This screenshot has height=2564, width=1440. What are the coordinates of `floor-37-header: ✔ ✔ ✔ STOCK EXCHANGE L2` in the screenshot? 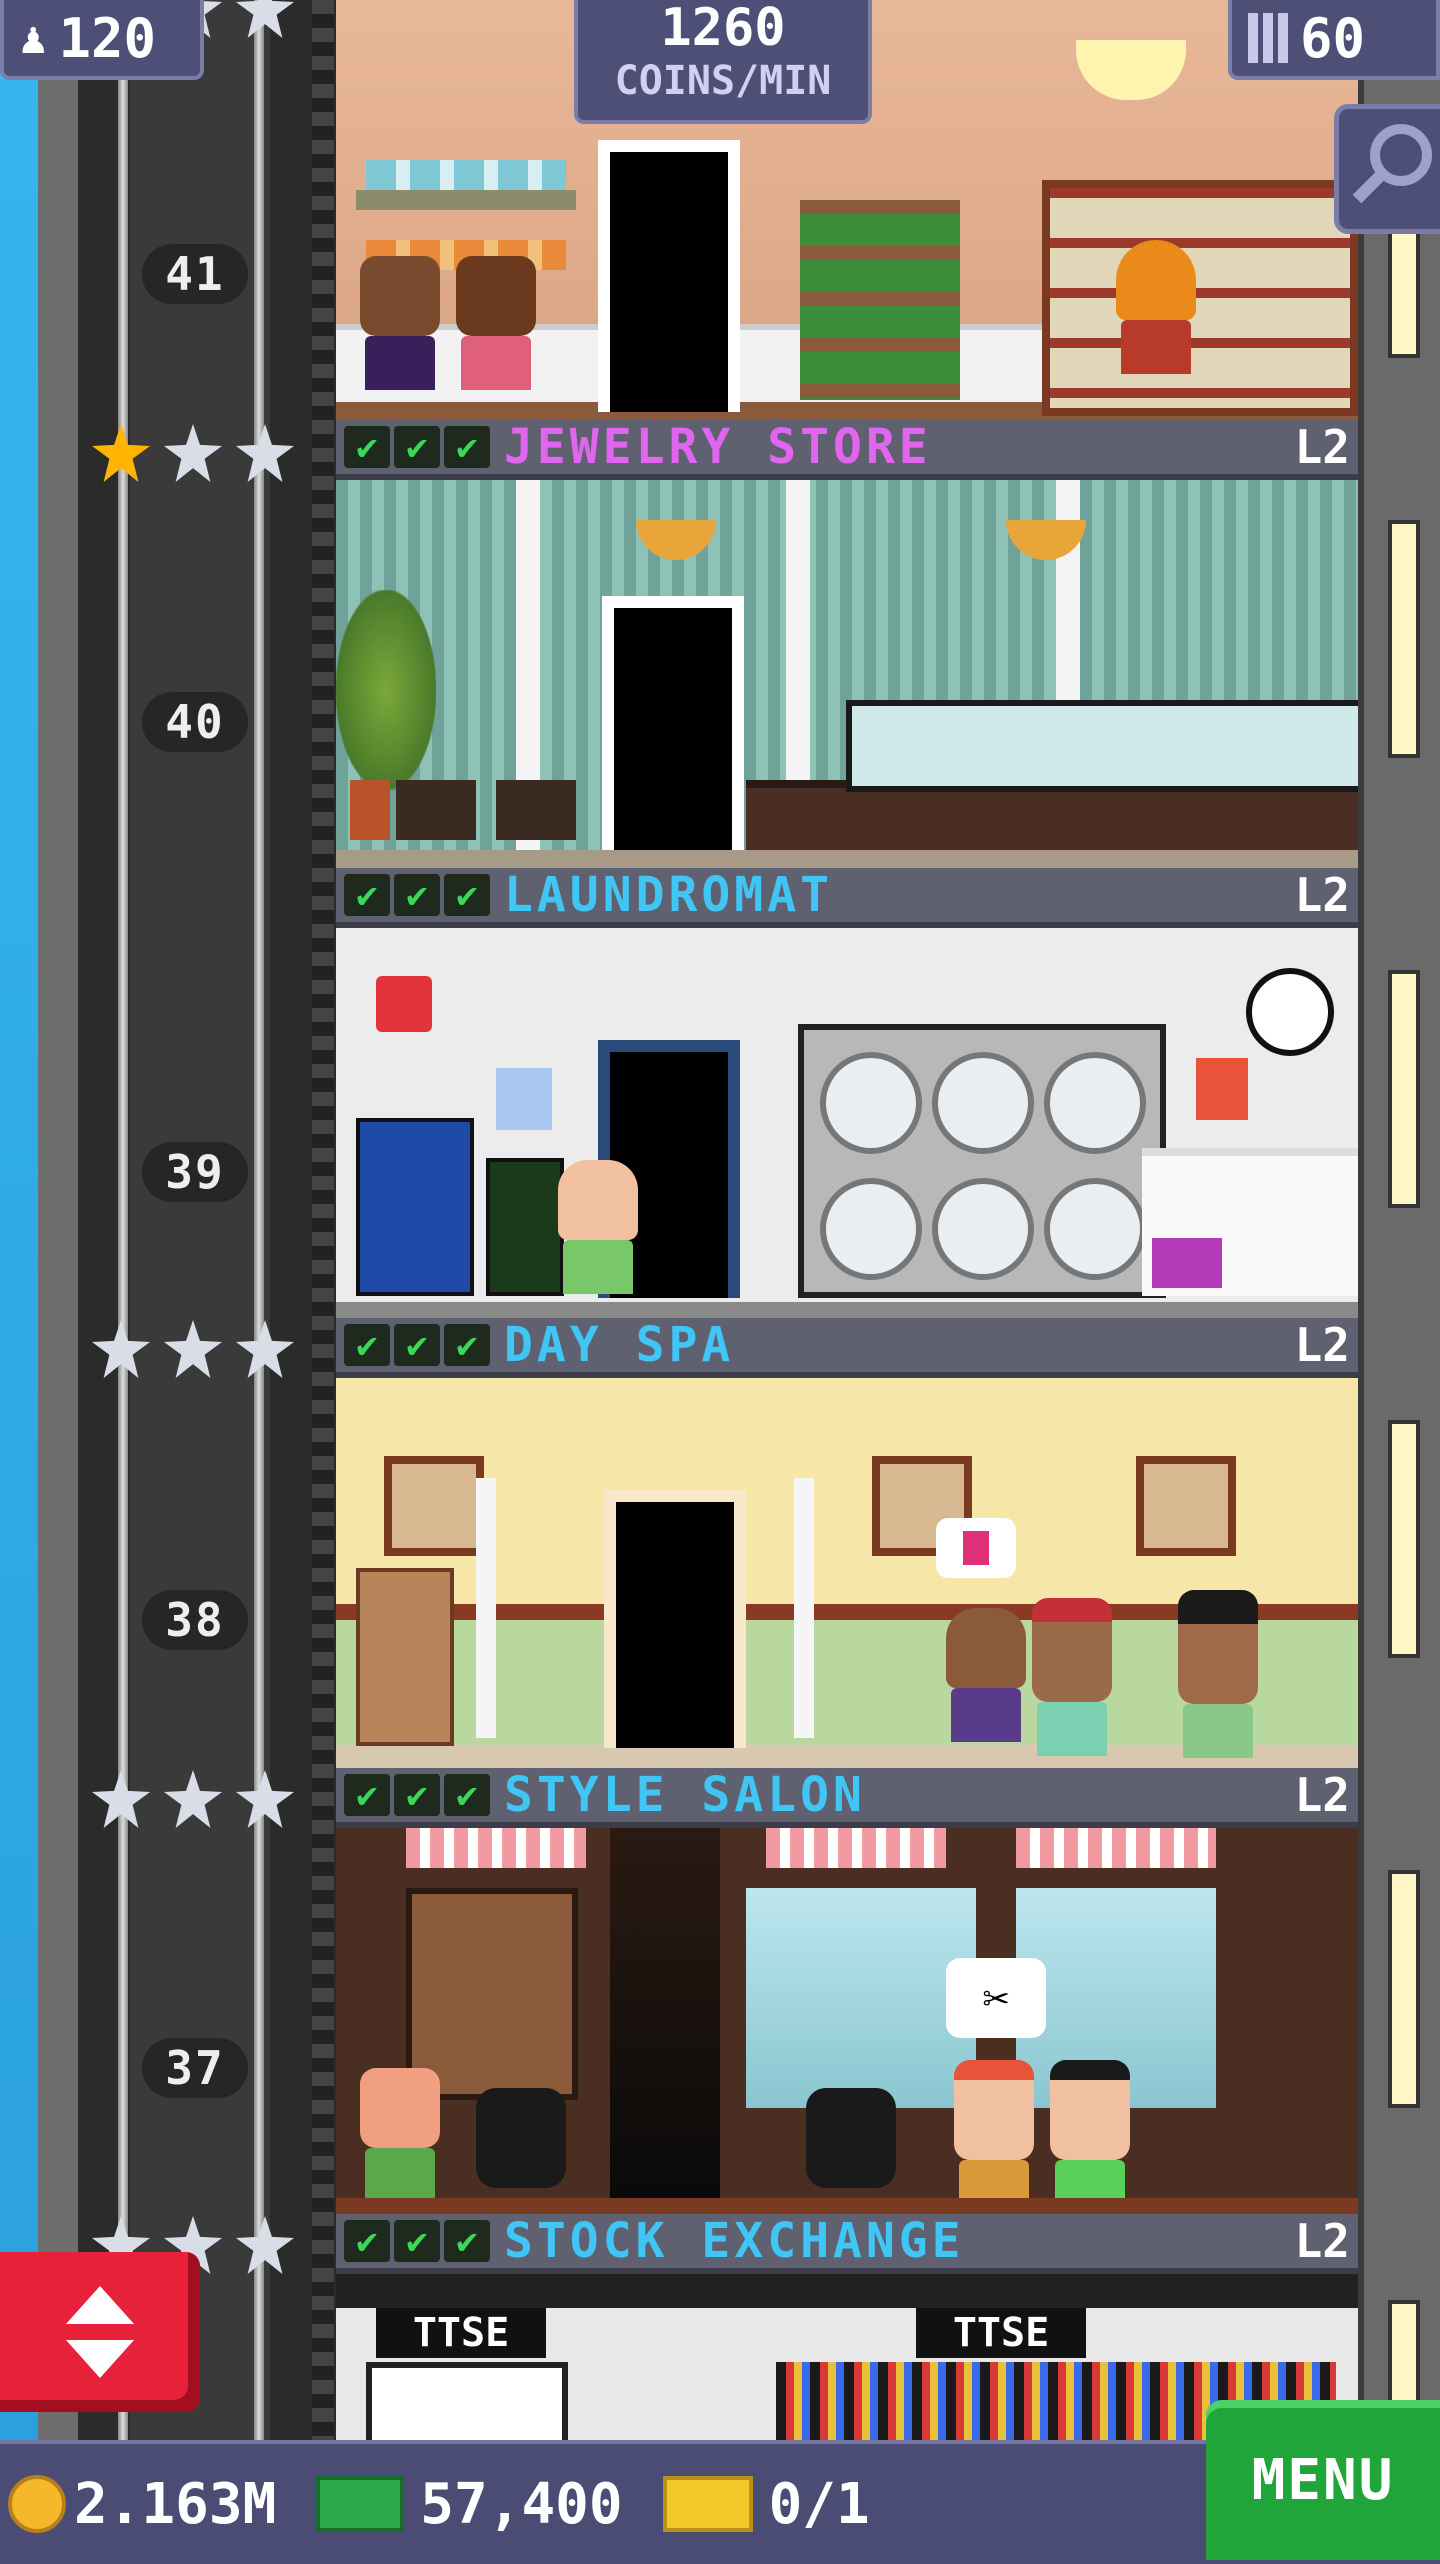 It's located at (847, 2243).